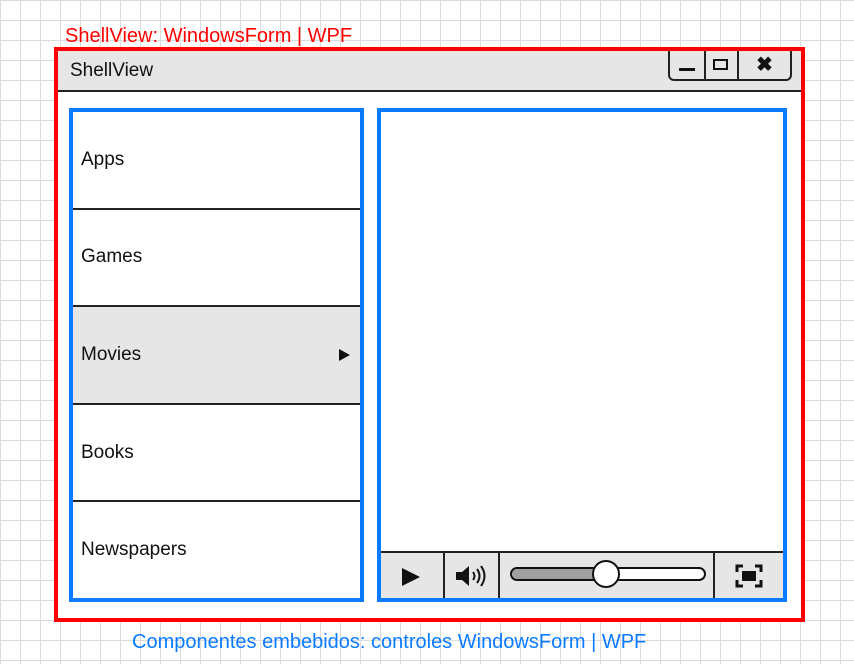  I want to click on nav-item-apps: Apps, so click(216, 161).